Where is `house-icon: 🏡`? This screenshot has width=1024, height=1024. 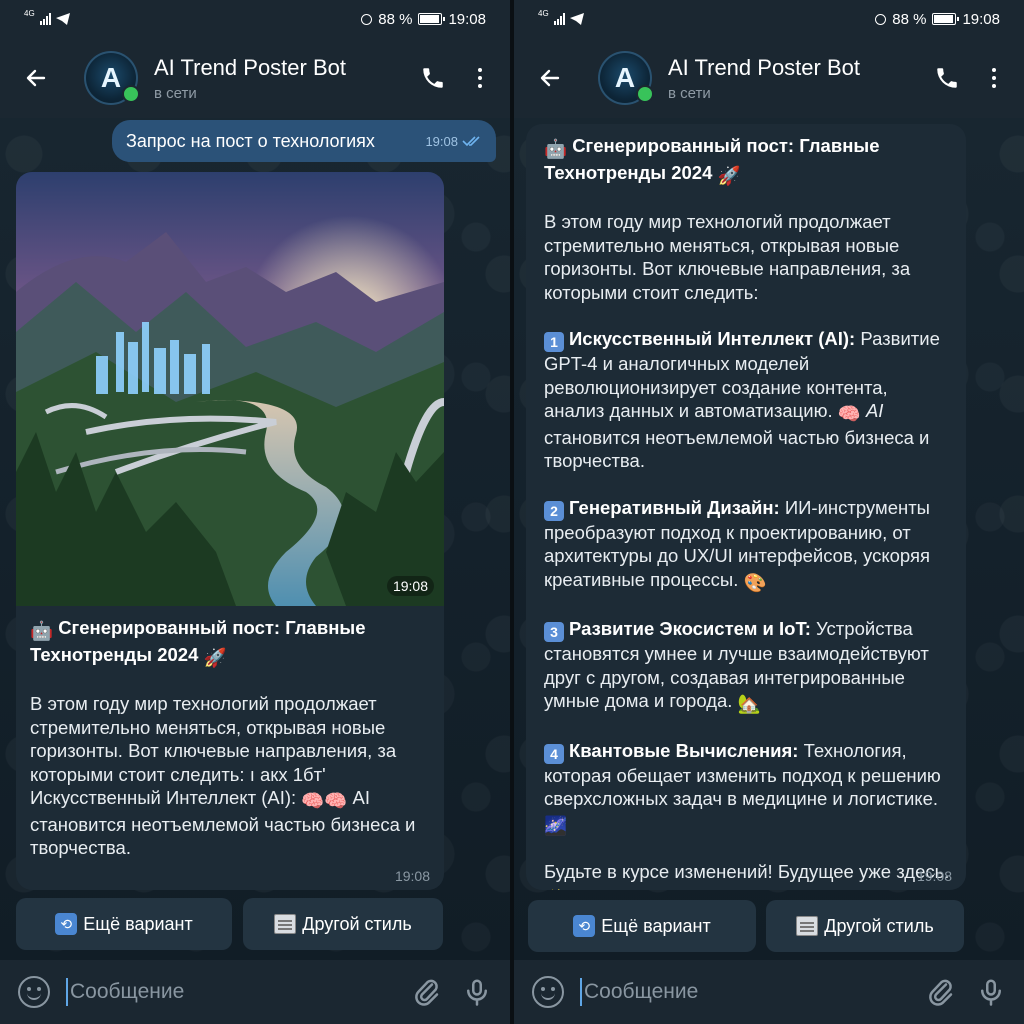
house-icon: 🏡 is located at coordinates (749, 703).